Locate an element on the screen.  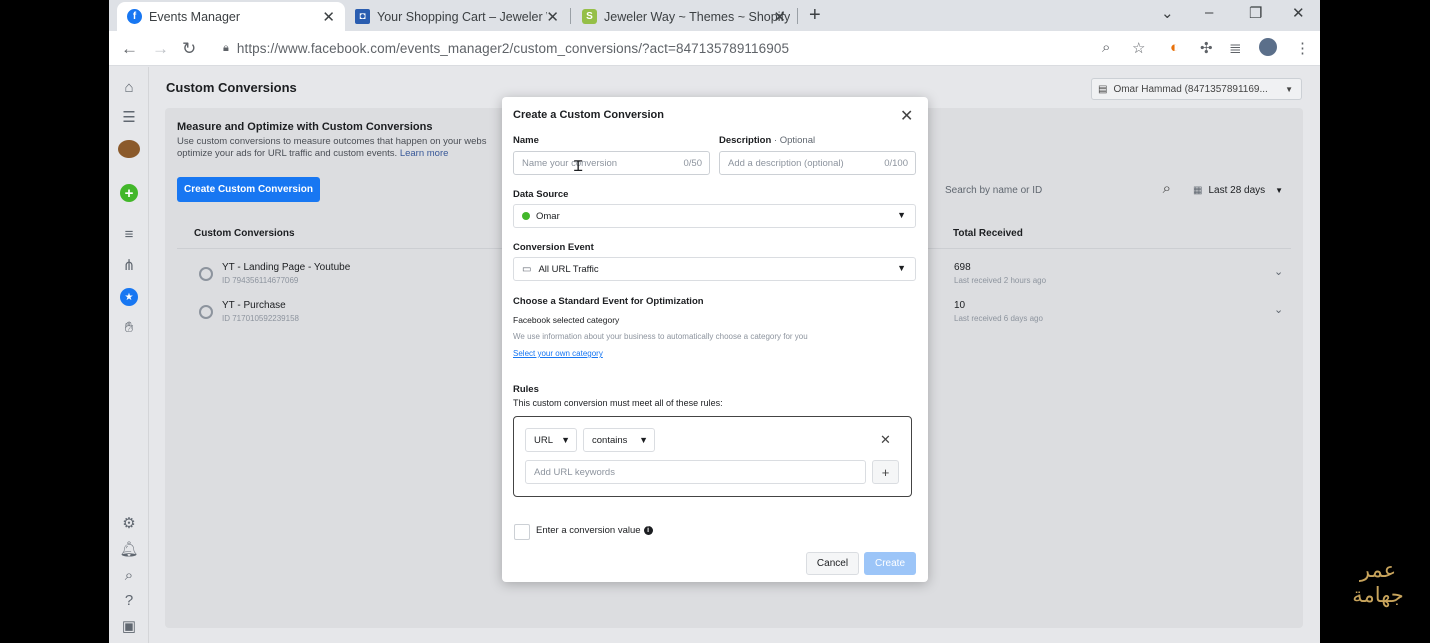
settings-gear-icon: ⚙ is located at coordinates (129, 523).